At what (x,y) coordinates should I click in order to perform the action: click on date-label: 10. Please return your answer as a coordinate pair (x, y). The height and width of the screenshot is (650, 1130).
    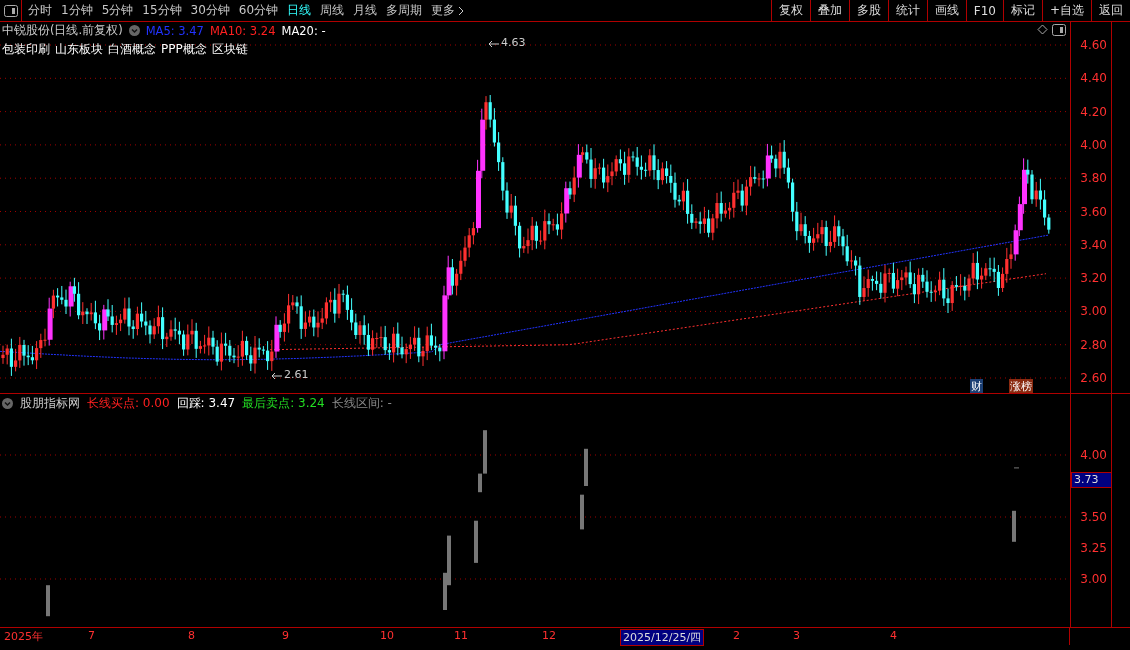
    Looking at the image, I should click on (387, 635).